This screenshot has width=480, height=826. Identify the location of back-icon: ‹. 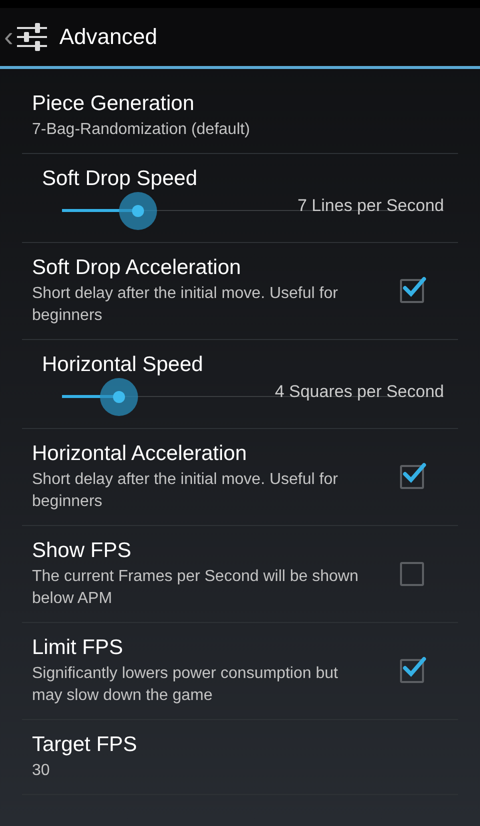
(9, 37).